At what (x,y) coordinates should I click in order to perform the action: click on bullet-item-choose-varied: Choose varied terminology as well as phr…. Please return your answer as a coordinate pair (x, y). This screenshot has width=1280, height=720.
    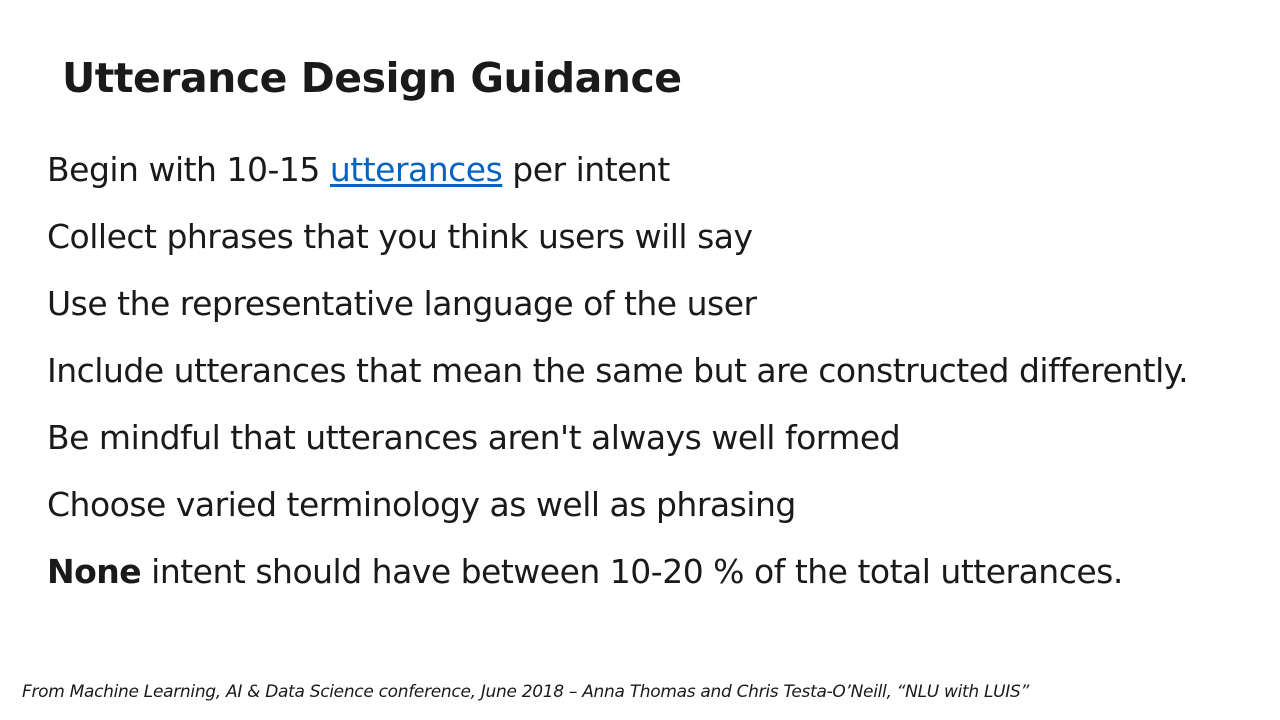
    Looking at the image, I should click on (617, 510).